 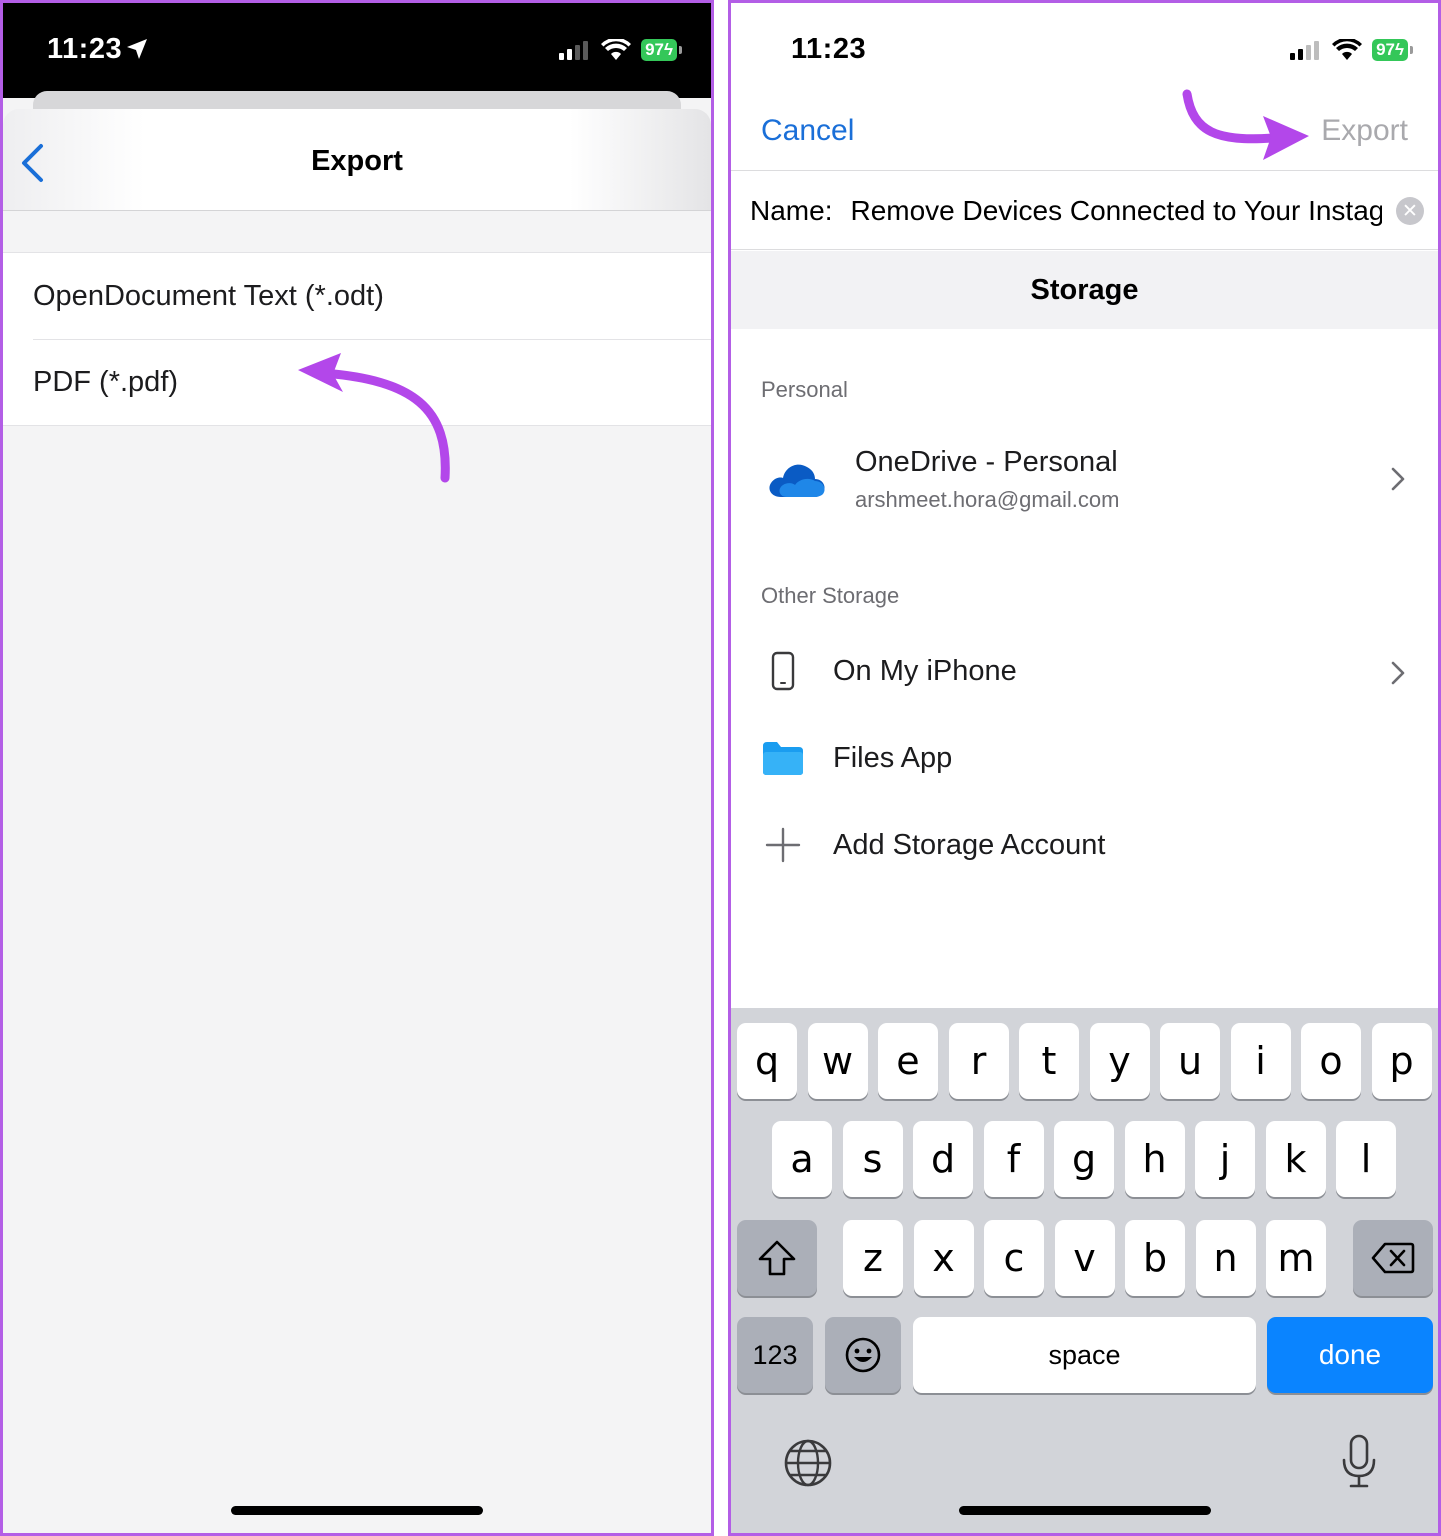 I want to click on account-name: OneDrive - Personal, so click(x=986, y=462).